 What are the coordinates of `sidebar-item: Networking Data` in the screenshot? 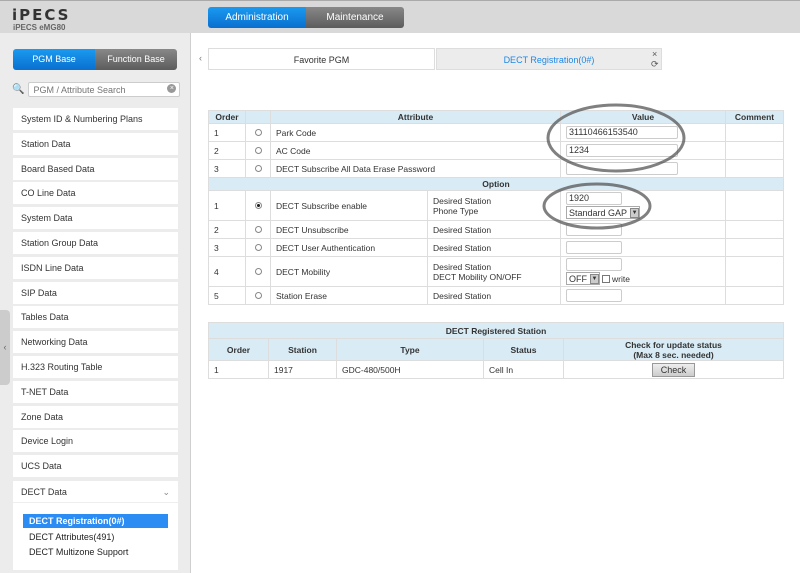 It's located at (95, 342).